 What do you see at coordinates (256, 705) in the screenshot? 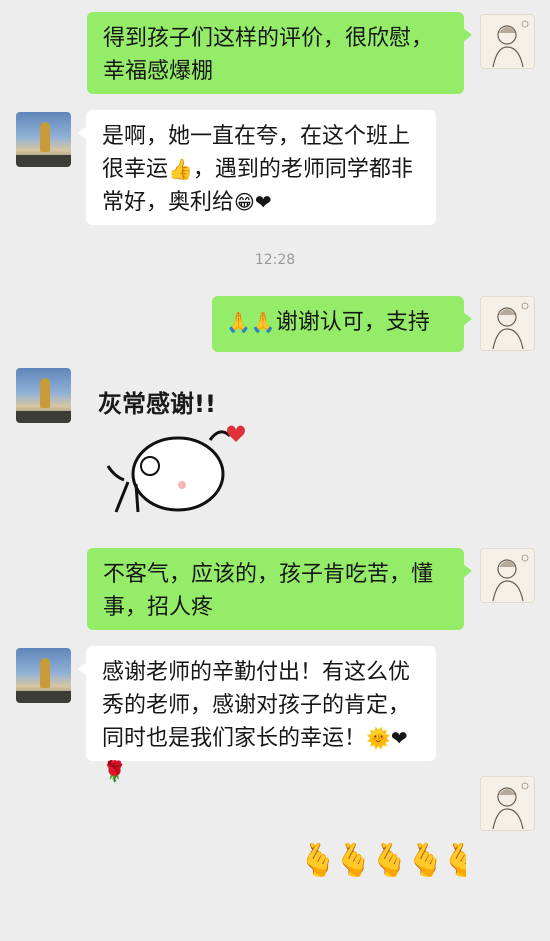
I see `message-text: 感谢老师的辛勤付出！有这么优秀的老师，感谢对孩子的肯定，同时也是我们家长的幸运！` at bounding box center [256, 705].